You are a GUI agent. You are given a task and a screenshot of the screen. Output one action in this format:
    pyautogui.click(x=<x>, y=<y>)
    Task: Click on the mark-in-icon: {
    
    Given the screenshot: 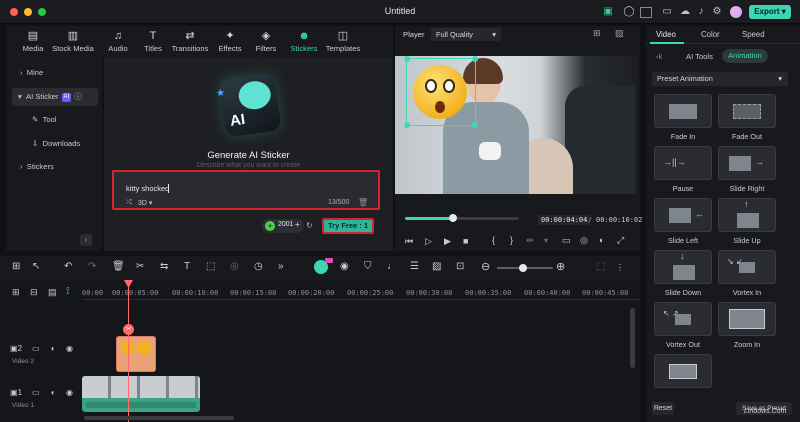 What is the action you would take?
    pyautogui.click(x=493, y=240)
    